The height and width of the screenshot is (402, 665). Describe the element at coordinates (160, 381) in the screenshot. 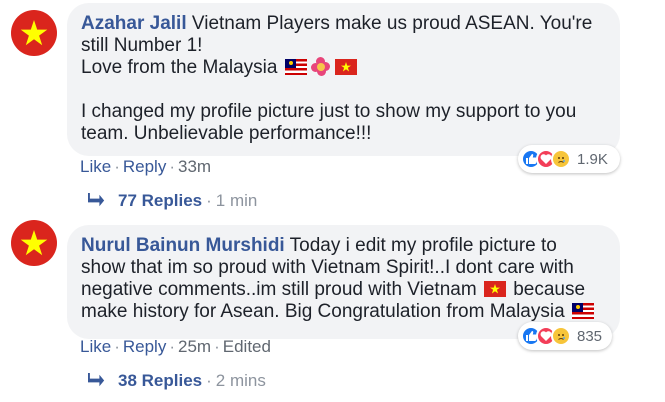

I see `replies-link: 38 Replies` at that location.